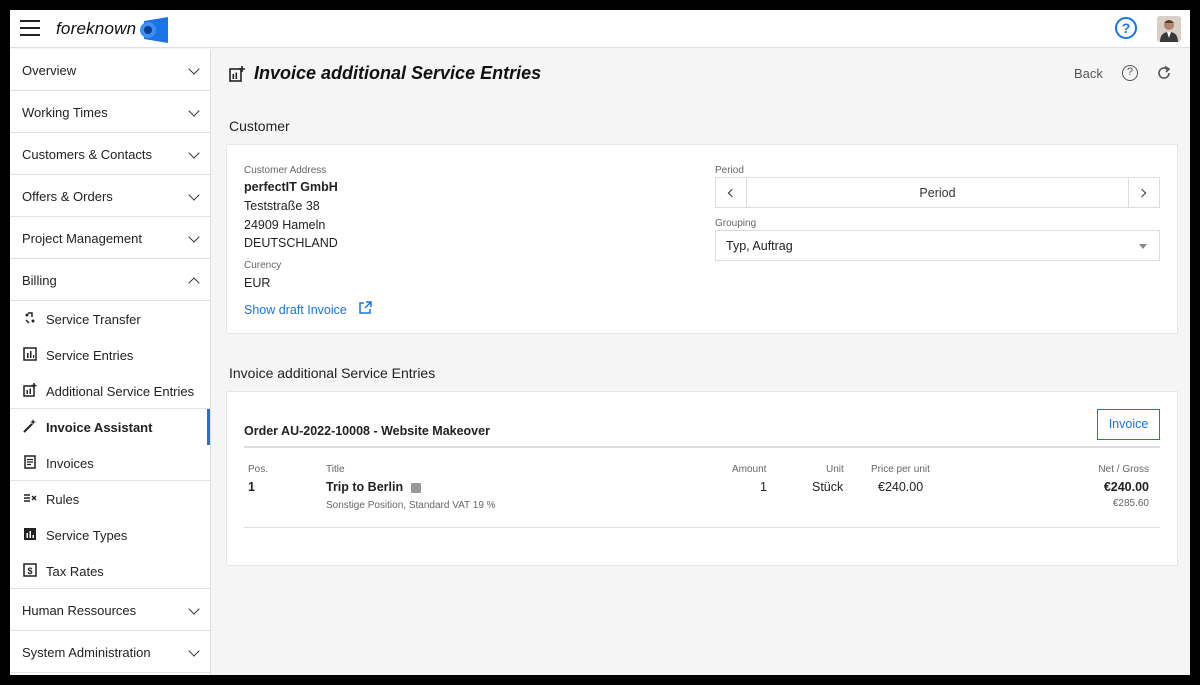 This screenshot has width=1200, height=685. What do you see at coordinates (367, 431) in the screenshot?
I see `order-title: Order AU-2022-10008 - Website Makeover` at bounding box center [367, 431].